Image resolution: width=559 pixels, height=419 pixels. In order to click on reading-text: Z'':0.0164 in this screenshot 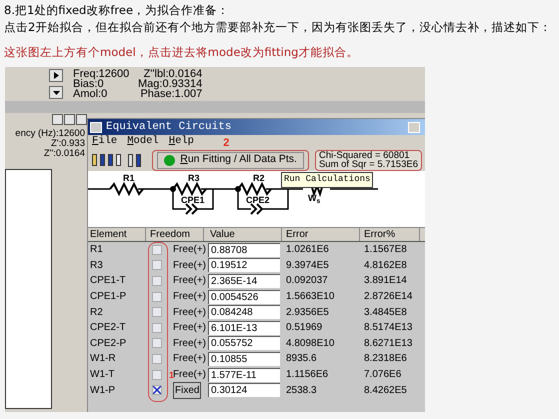, I will do `click(64, 154)`.